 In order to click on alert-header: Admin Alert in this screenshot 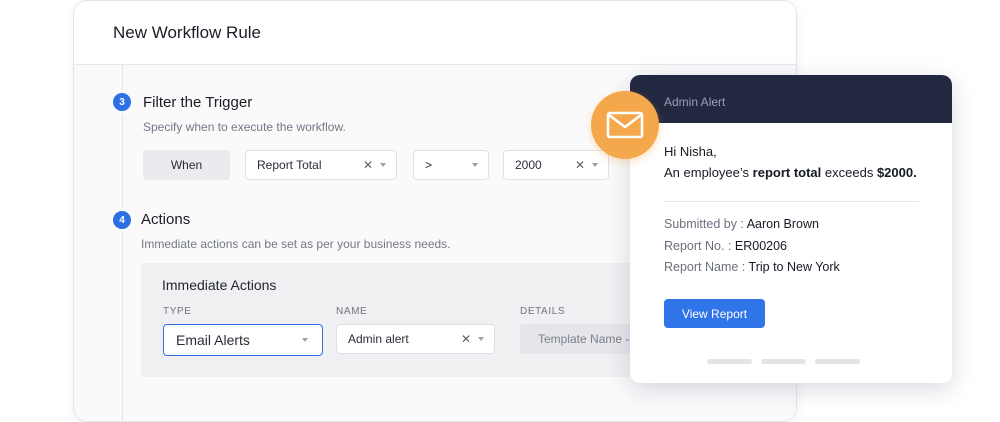, I will do `click(791, 99)`.